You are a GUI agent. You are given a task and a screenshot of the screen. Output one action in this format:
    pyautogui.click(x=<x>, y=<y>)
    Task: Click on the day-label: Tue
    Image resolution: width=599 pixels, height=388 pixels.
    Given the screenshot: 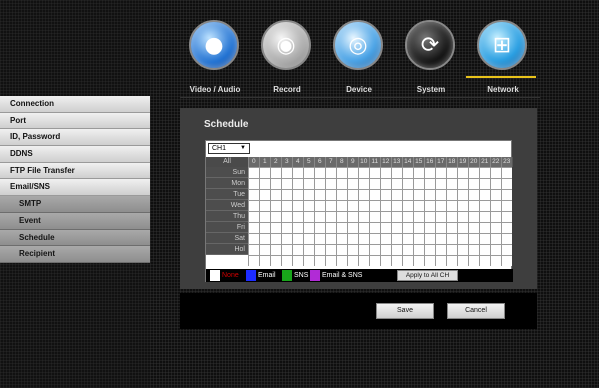 What is the action you would take?
    pyautogui.click(x=227, y=194)
    